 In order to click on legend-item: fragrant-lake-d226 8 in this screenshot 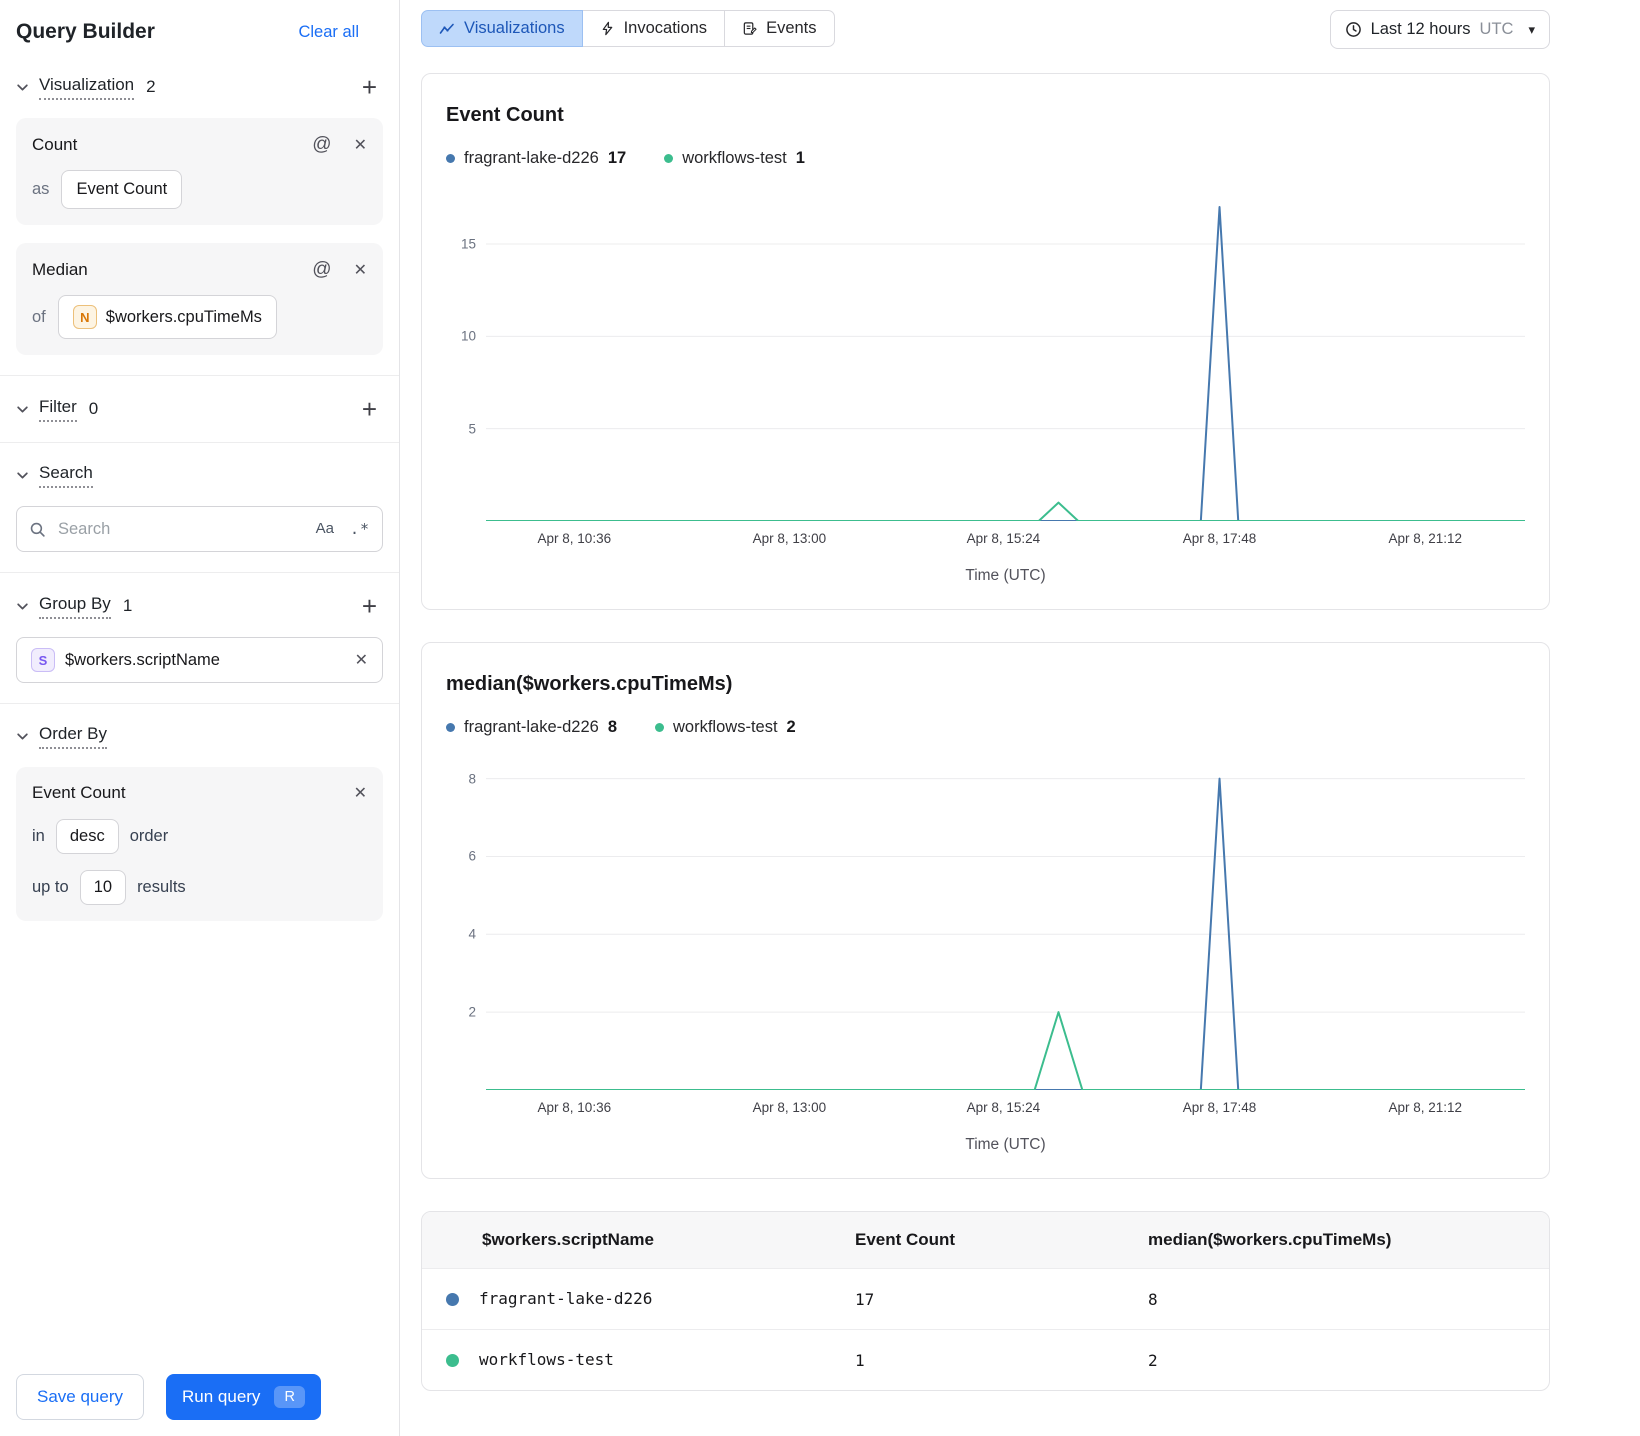, I will do `click(531, 727)`.